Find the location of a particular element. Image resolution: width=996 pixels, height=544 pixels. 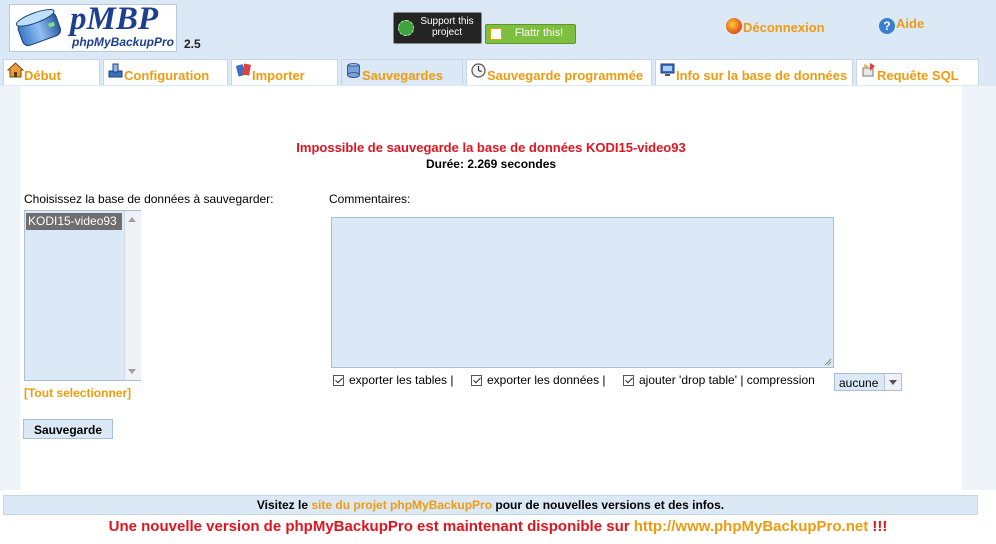

new-version-suffix: !!! is located at coordinates (878, 526).